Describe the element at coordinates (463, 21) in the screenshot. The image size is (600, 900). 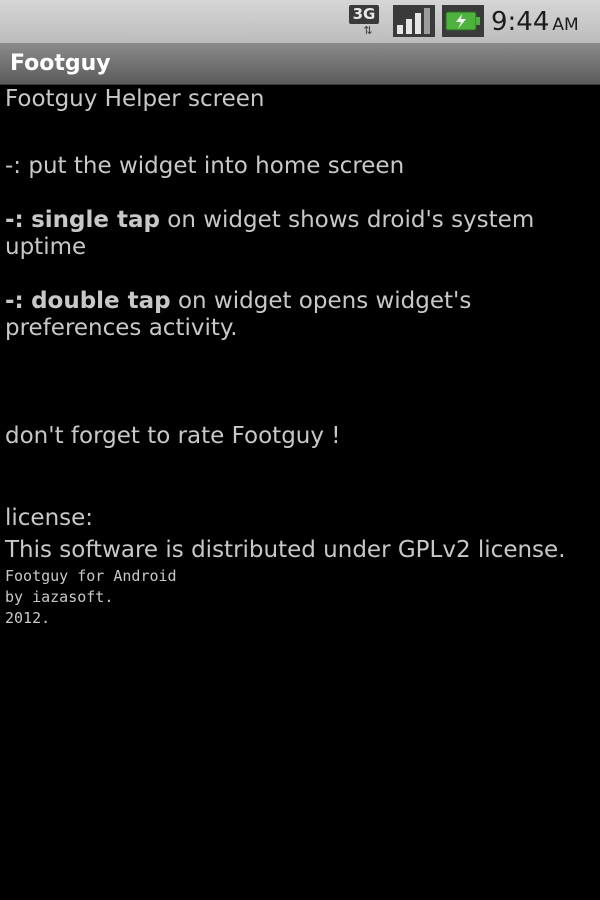
I see `battery-charging-icon` at that location.